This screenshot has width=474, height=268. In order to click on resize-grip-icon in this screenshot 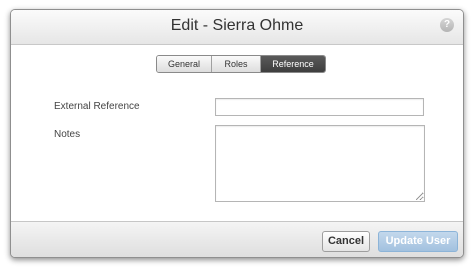, I will do `click(419, 196)`.